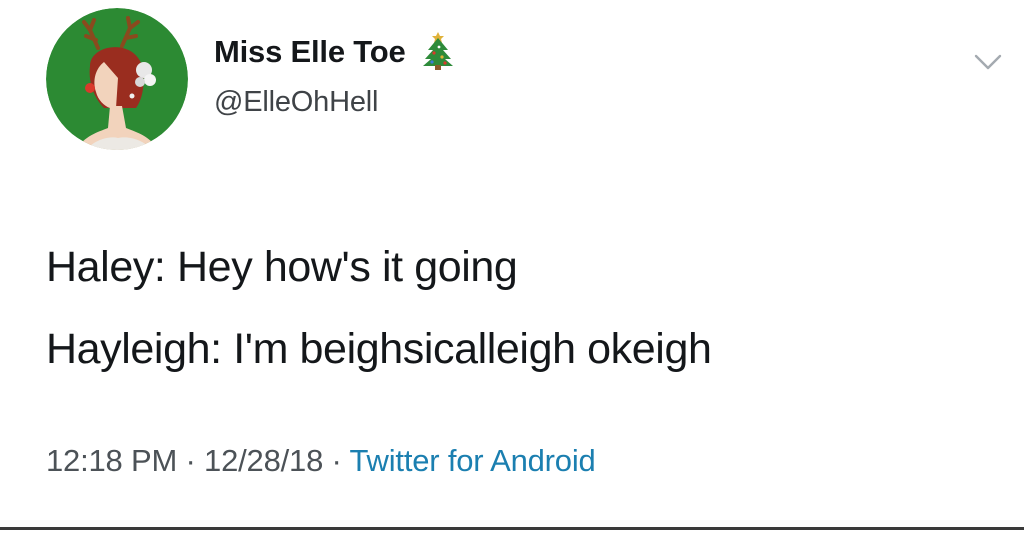 This screenshot has width=1024, height=533. I want to click on avatar, so click(117, 79).